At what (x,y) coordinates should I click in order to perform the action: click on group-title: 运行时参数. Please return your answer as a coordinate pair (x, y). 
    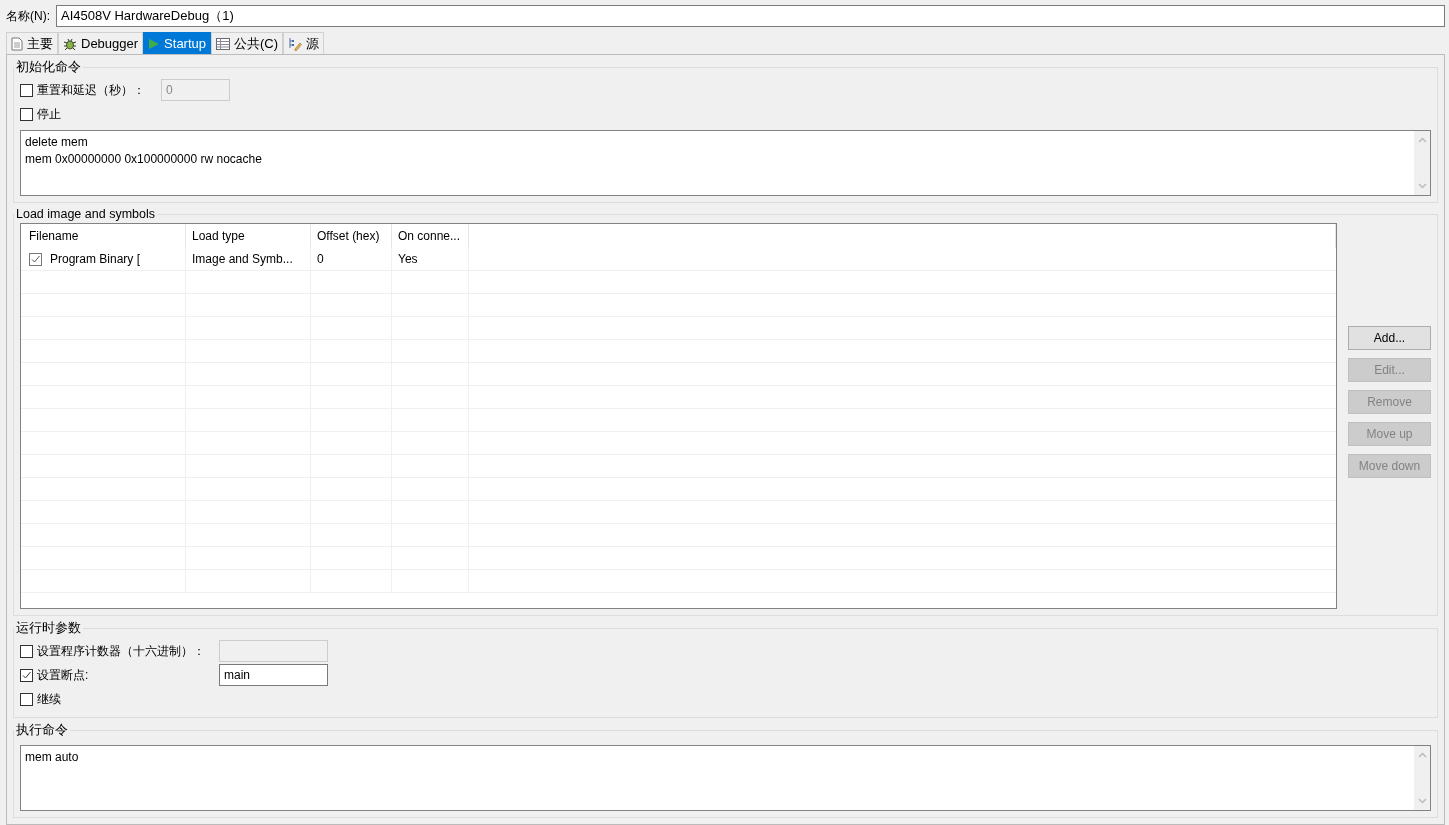
    Looking at the image, I should click on (48, 628).